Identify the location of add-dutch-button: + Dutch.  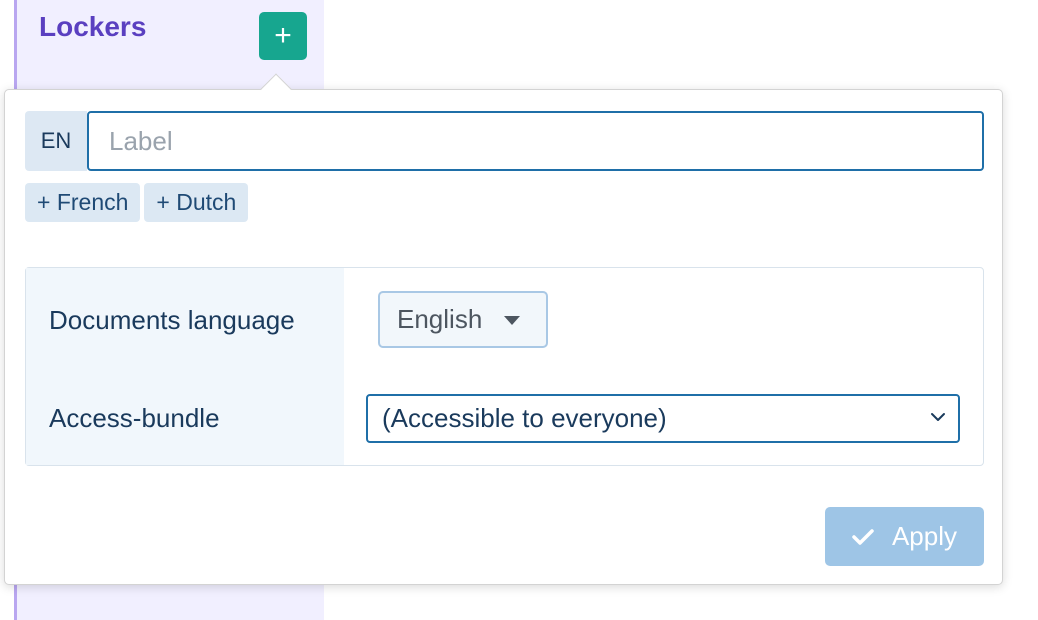
(196, 202).